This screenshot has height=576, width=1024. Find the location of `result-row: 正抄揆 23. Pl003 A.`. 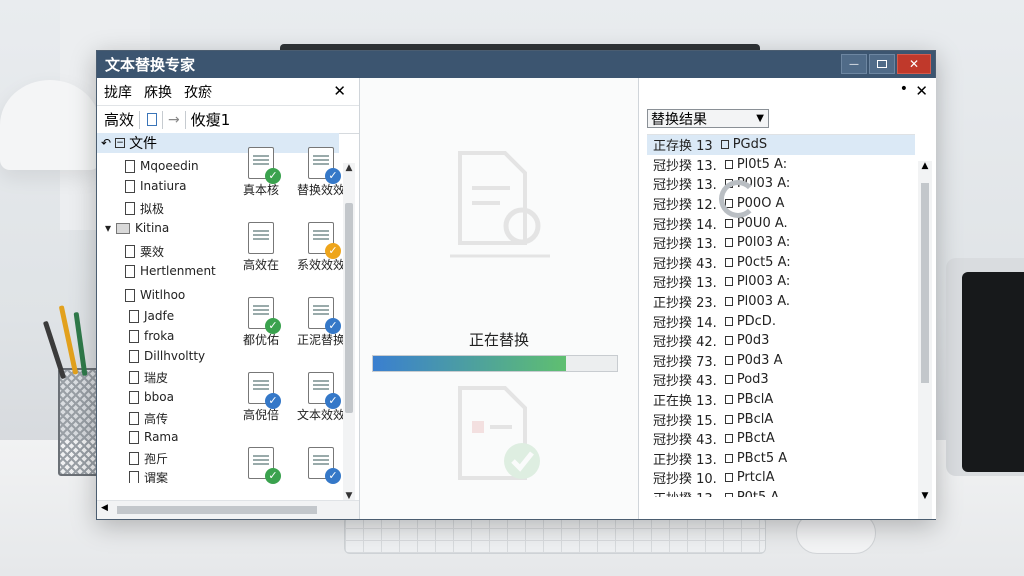

result-row: 正抄揆 23. Pl003 A. is located at coordinates (781, 302).